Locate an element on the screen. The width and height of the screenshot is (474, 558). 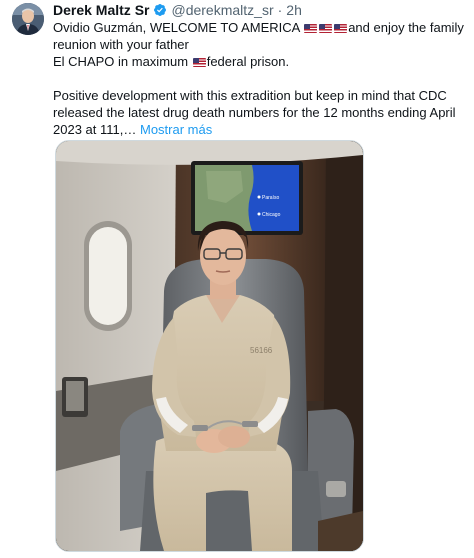
verified-badge-icon is located at coordinates (160, 10).